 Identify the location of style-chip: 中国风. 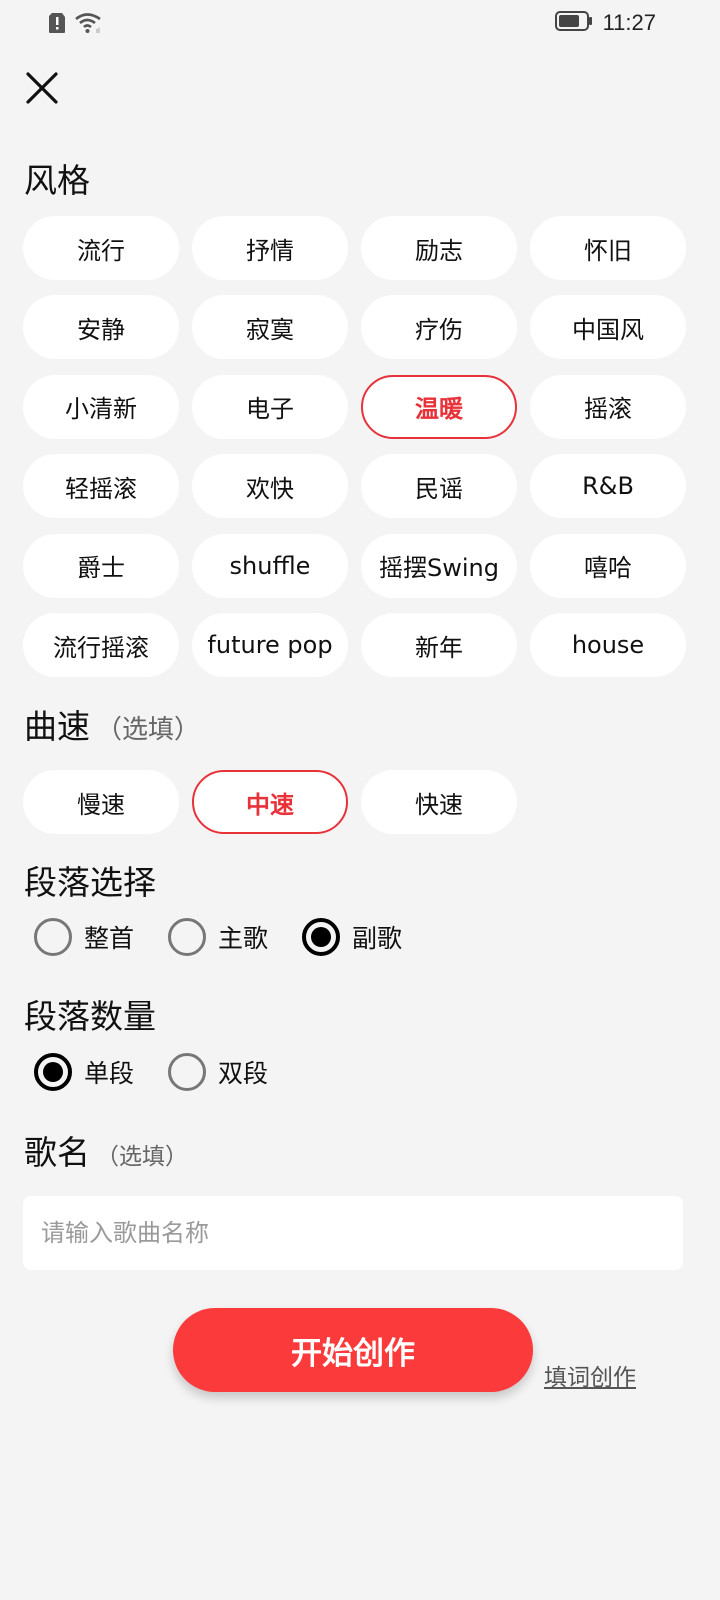
(608, 327).